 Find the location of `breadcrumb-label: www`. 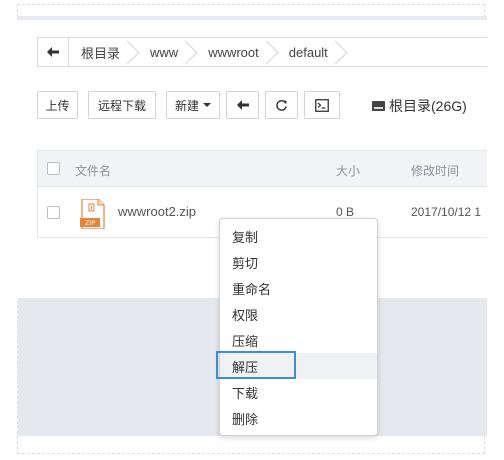

breadcrumb-label: www is located at coordinates (164, 52).